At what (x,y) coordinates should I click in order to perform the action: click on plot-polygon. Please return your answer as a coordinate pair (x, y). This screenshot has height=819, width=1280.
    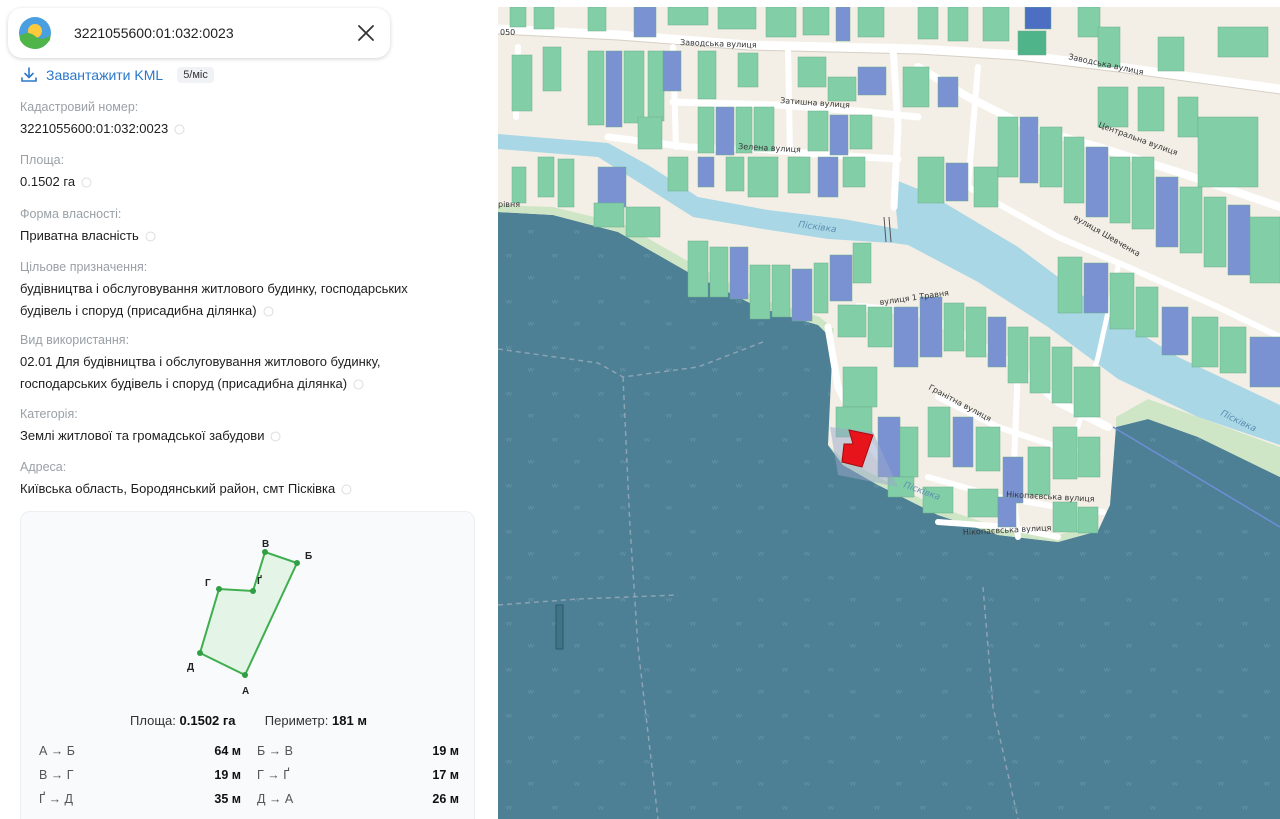
    Looking at the image, I should click on (248, 613).